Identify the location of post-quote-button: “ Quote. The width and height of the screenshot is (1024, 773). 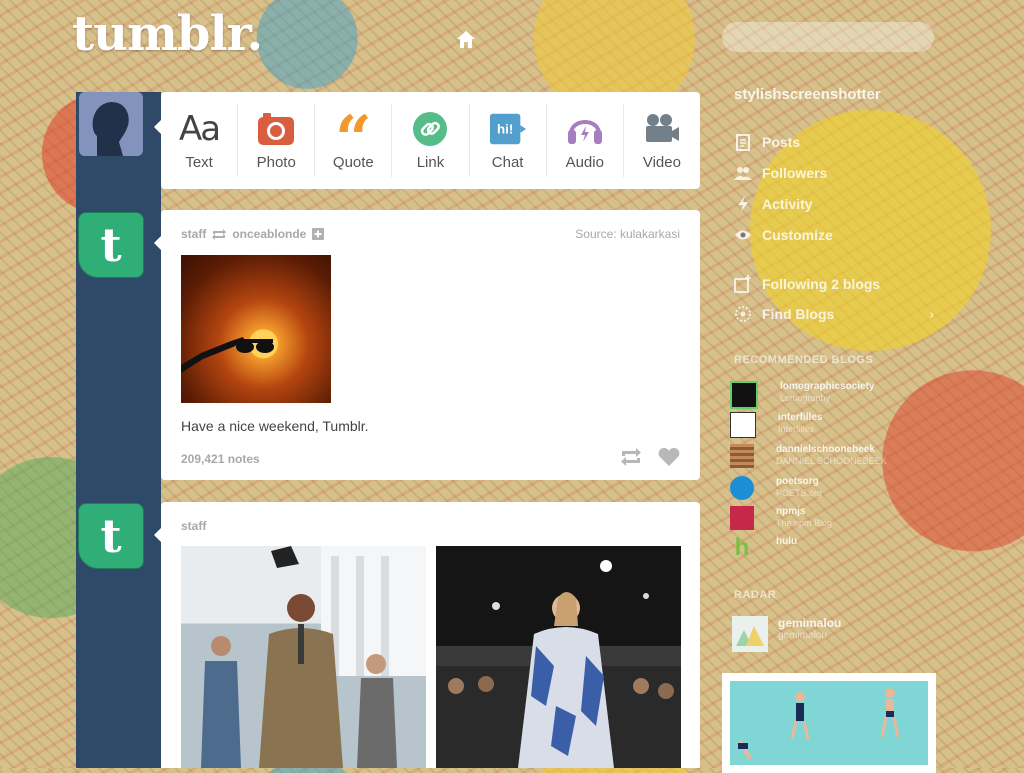
(354, 139).